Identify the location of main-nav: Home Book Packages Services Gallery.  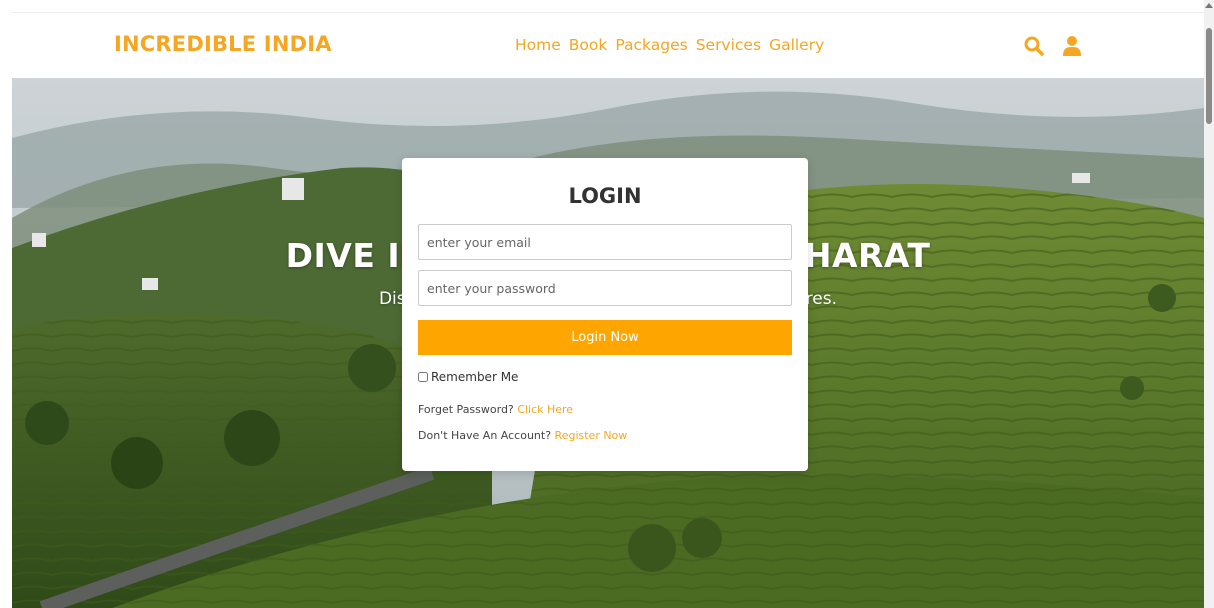
(669, 45).